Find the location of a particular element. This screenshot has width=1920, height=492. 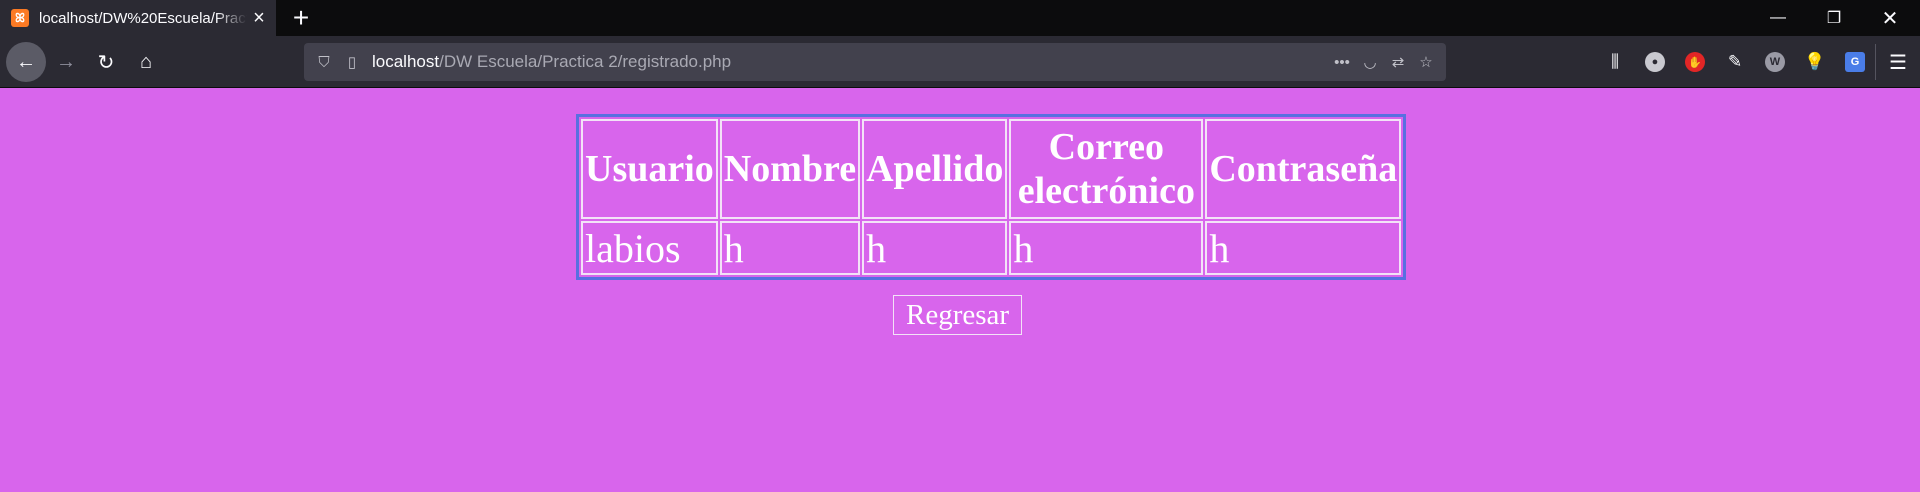

cell-apellido: h is located at coordinates (935, 248).